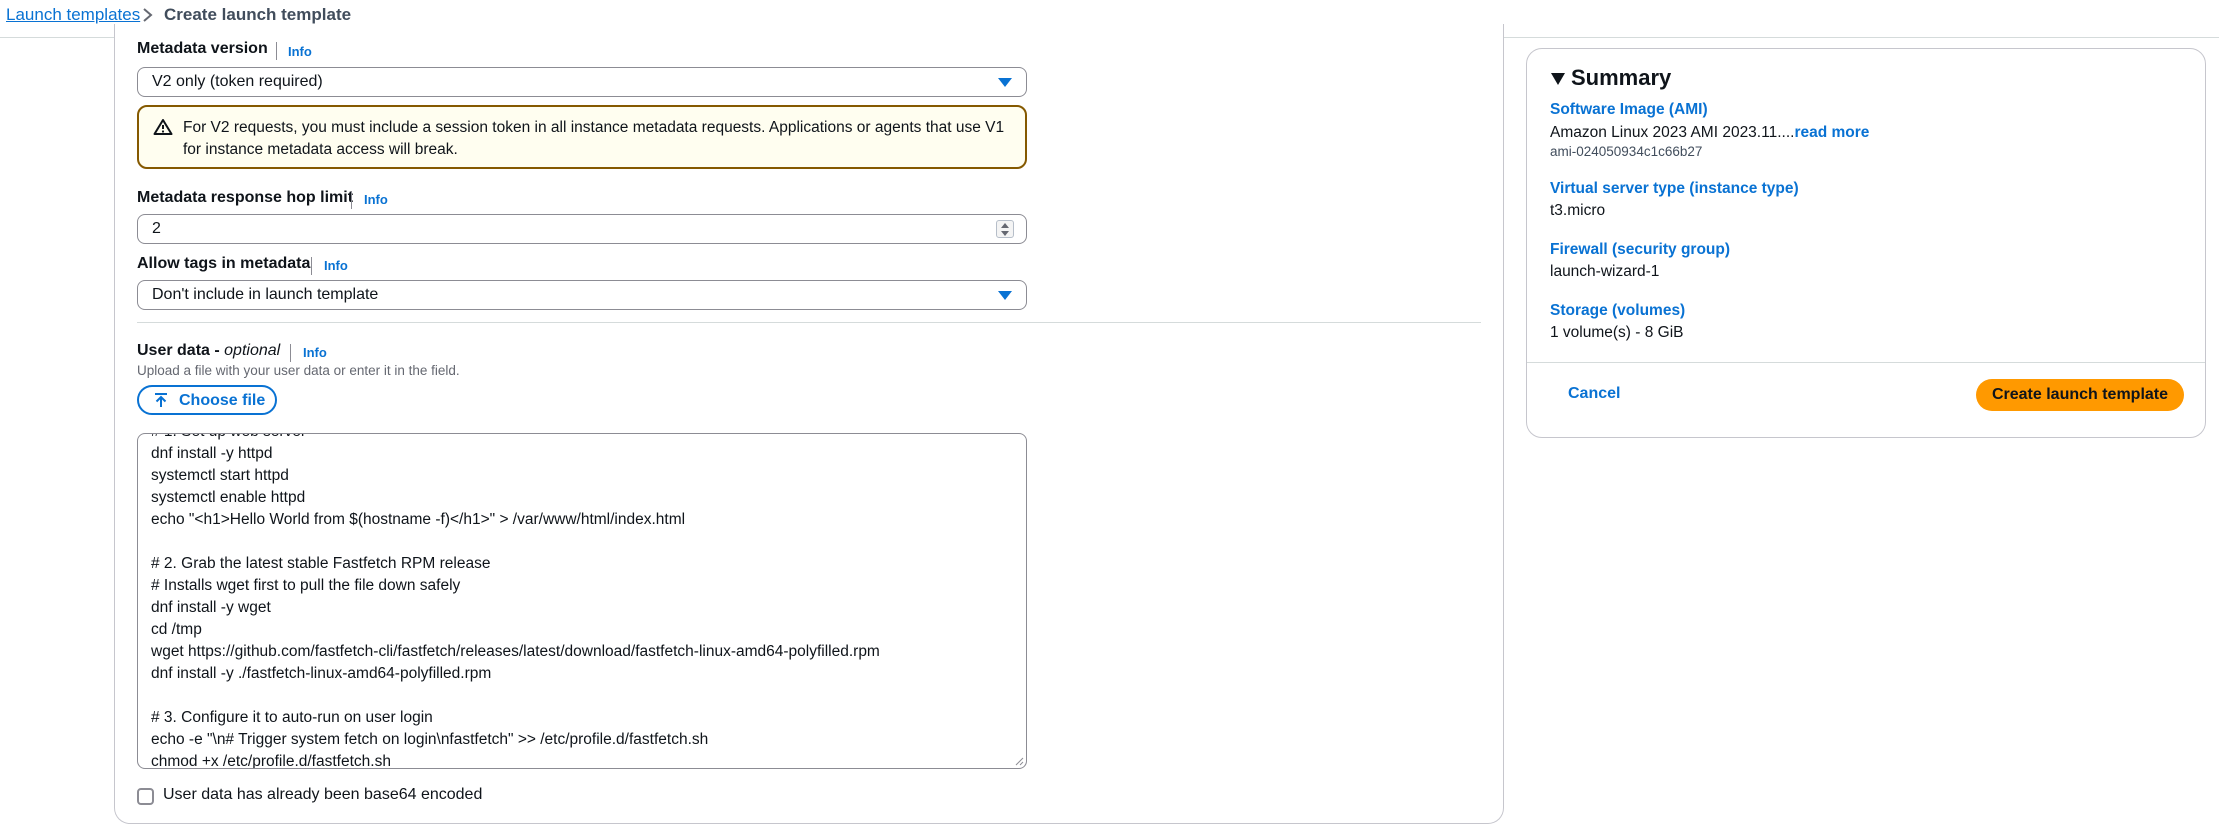 Image resolution: width=2219 pixels, height=834 pixels. I want to click on chevron-right-icon, so click(148, 15).